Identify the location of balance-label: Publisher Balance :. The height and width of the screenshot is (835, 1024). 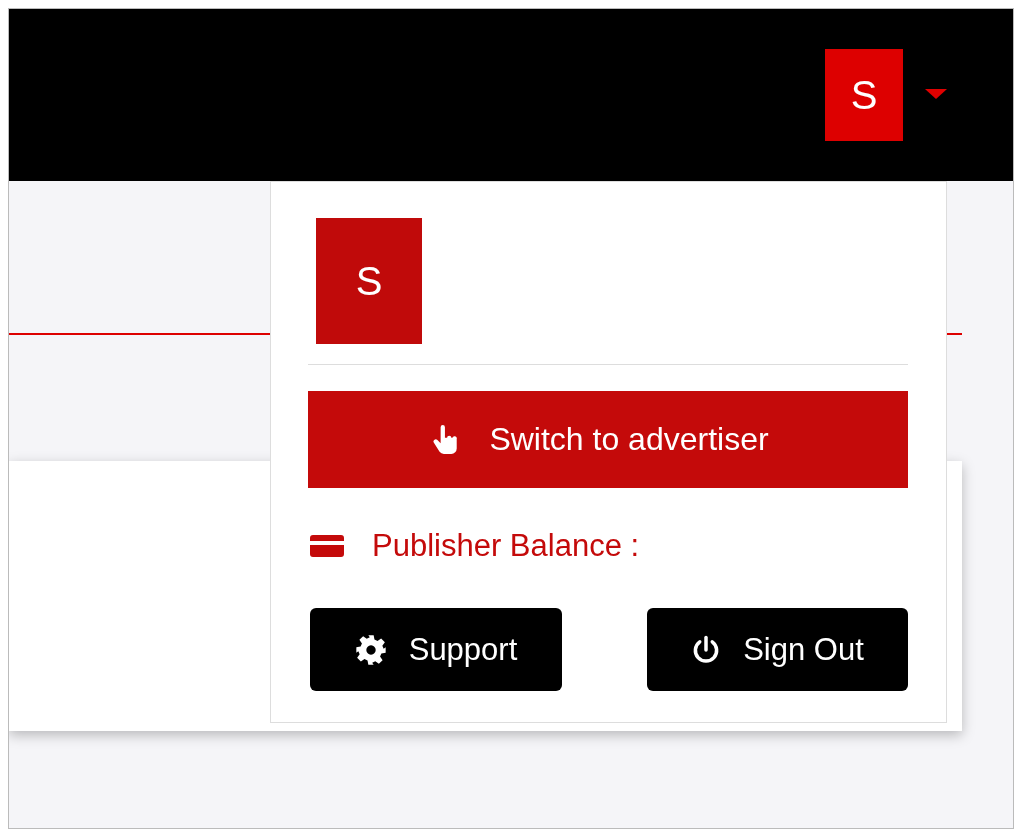
(506, 546).